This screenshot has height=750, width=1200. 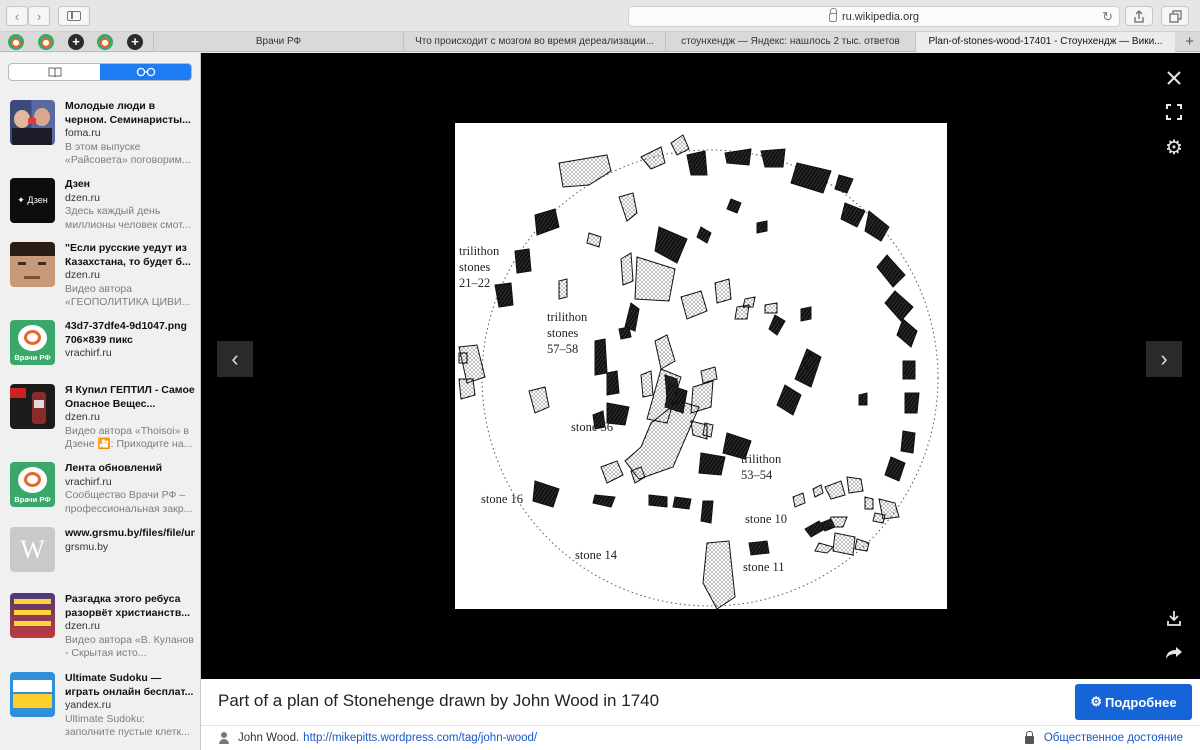 What do you see at coordinates (114, 468) in the screenshot?
I see `item-title: Лента обновлений` at bounding box center [114, 468].